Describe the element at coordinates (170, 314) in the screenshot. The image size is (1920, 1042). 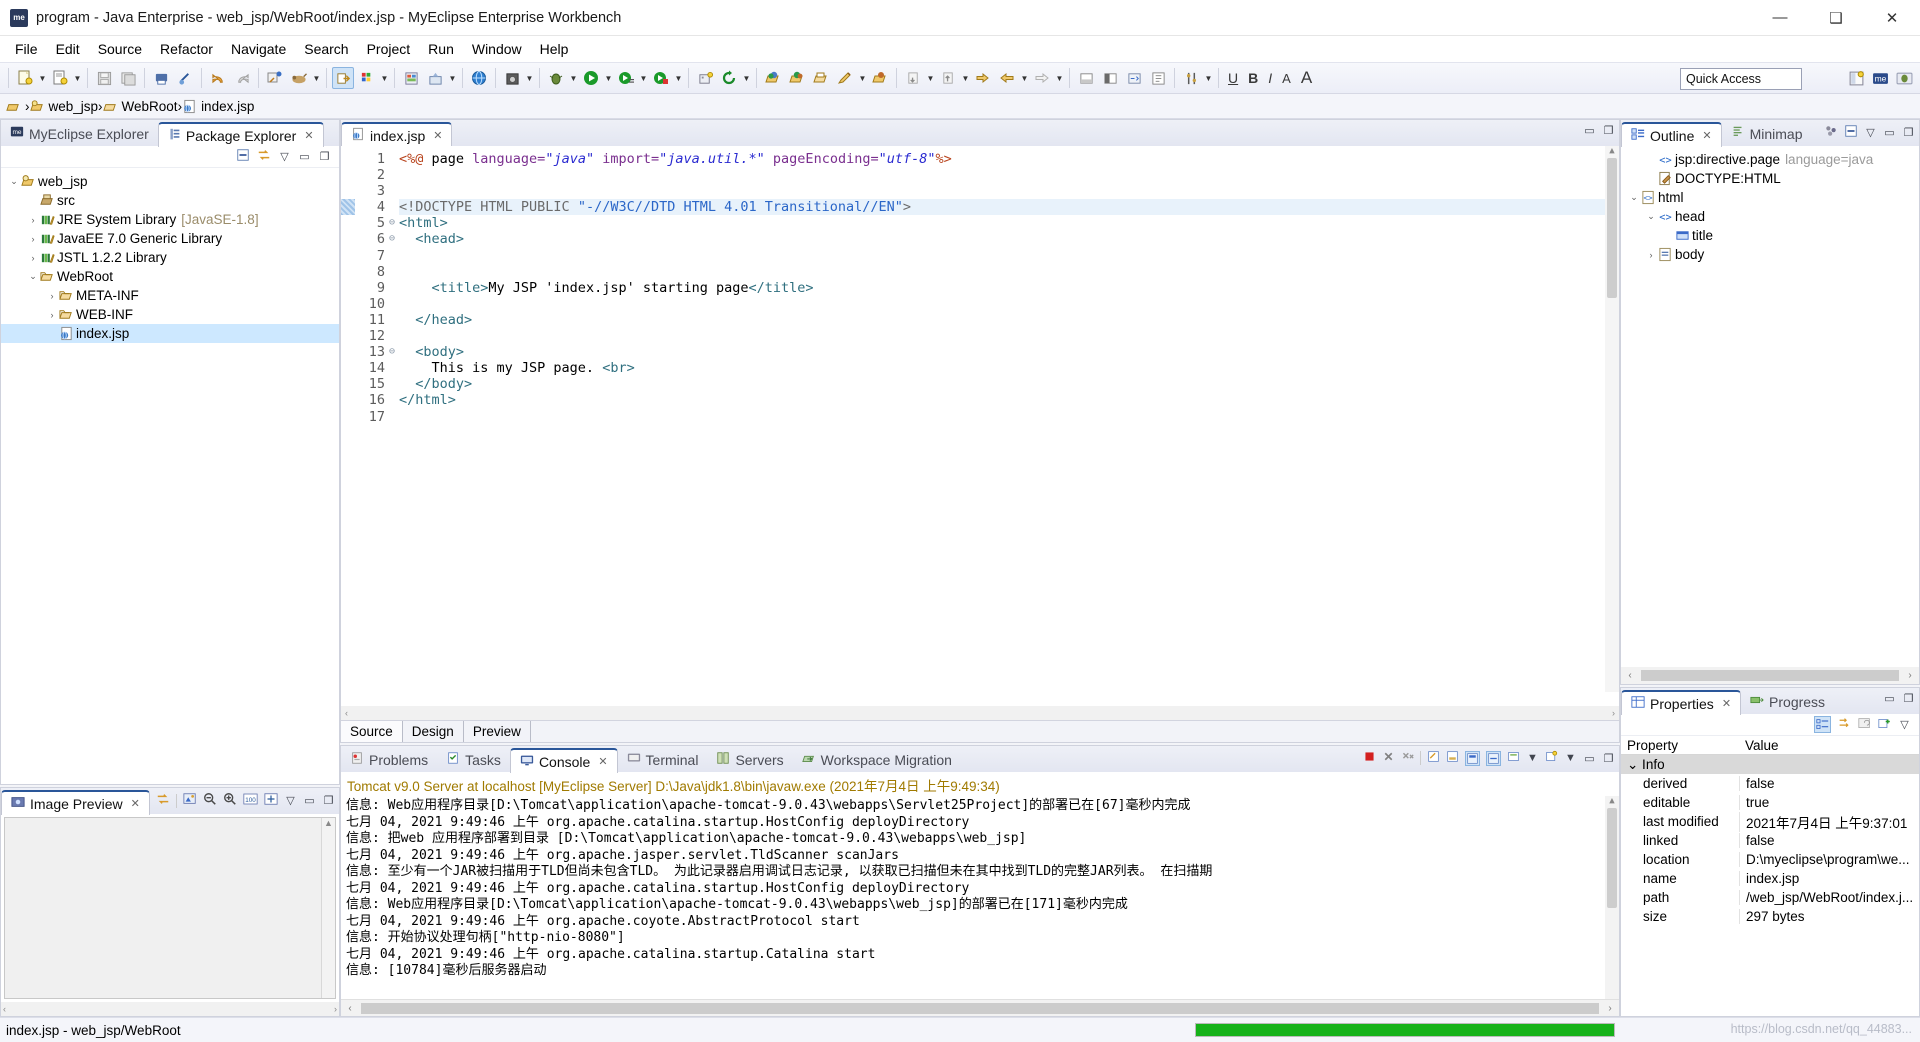
I see `tree-item-web-inf: › WEB-INF` at that location.